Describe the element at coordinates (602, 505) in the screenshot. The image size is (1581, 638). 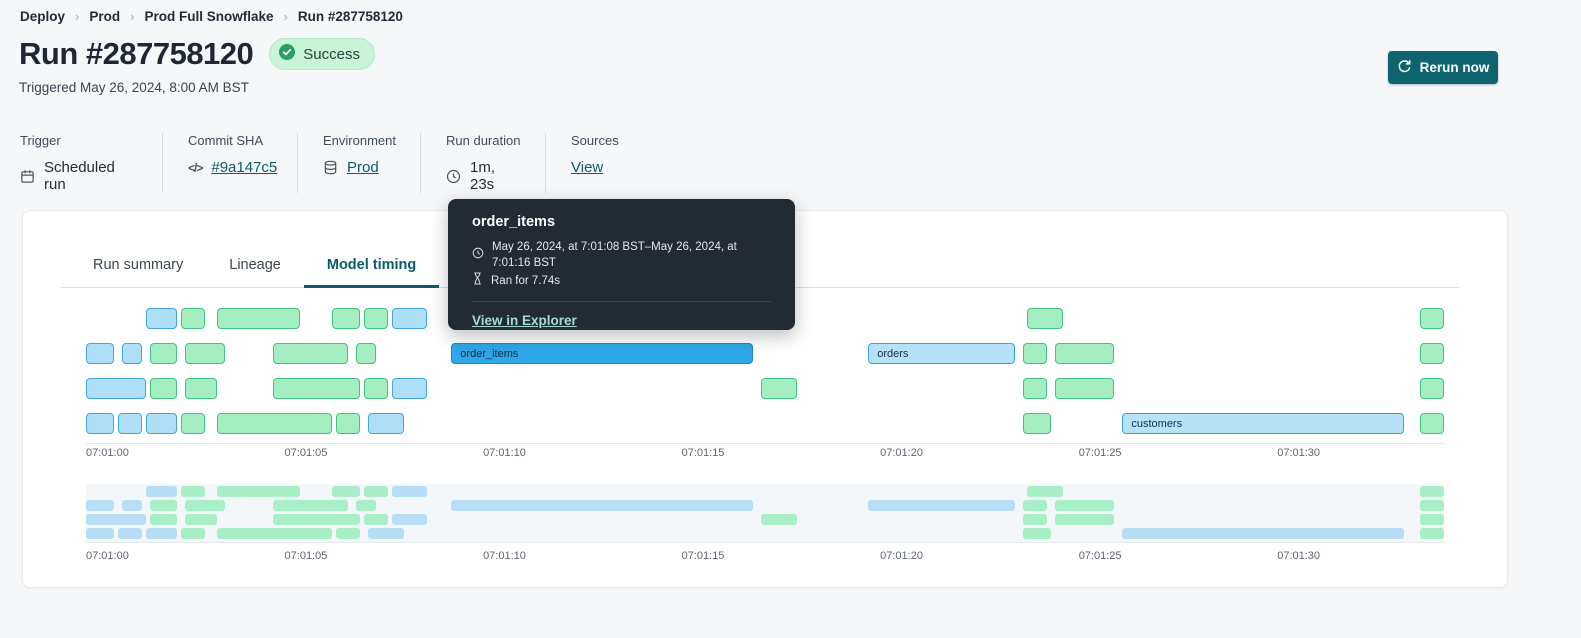
I see `mini-gantt-bar-order_items` at that location.